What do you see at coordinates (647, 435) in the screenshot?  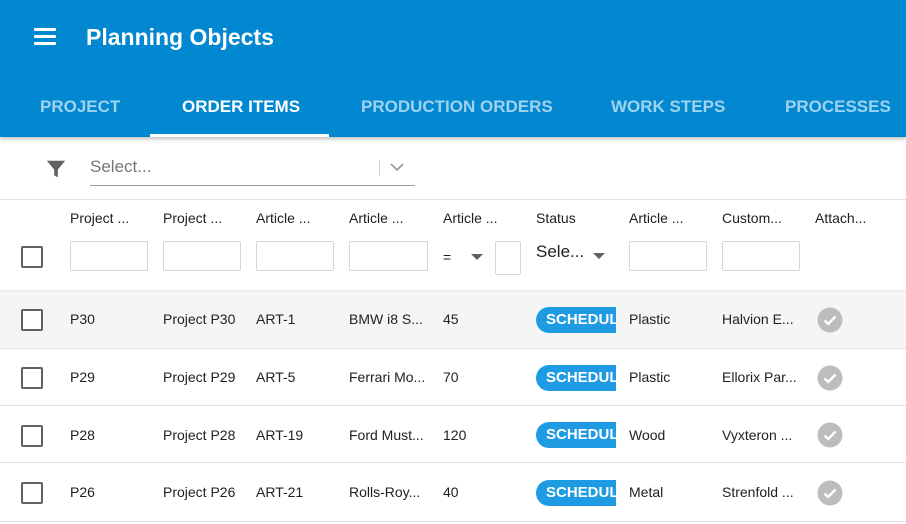 I see `cell-material: Wood` at bounding box center [647, 435].